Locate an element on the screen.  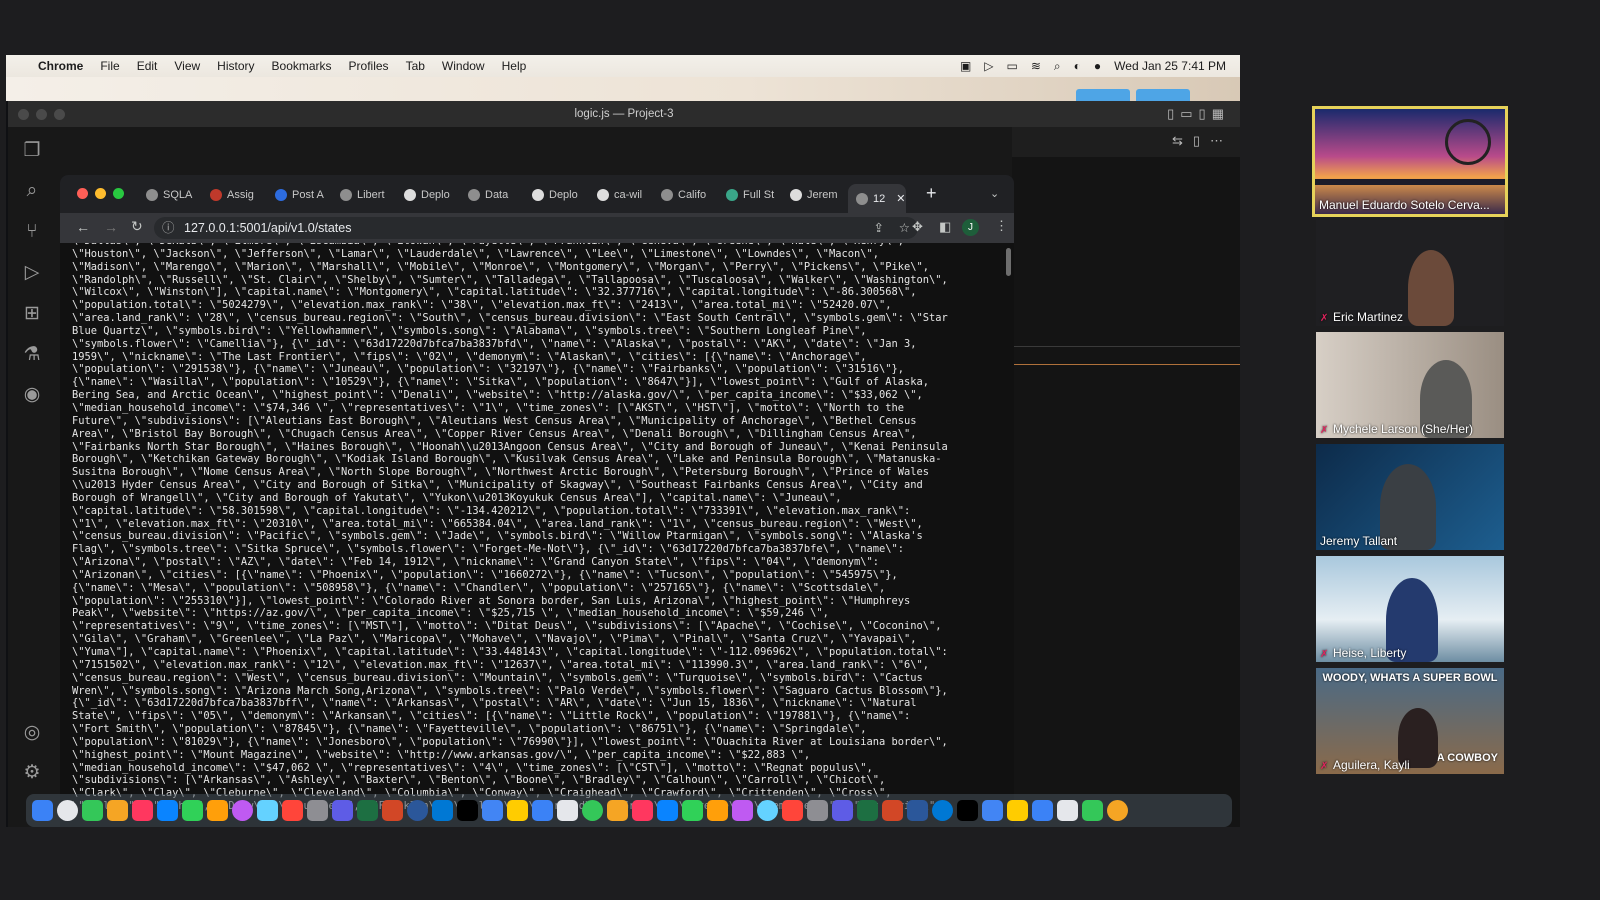
settings-gear-icon: ⚙ is located at coordinates (32, 773).